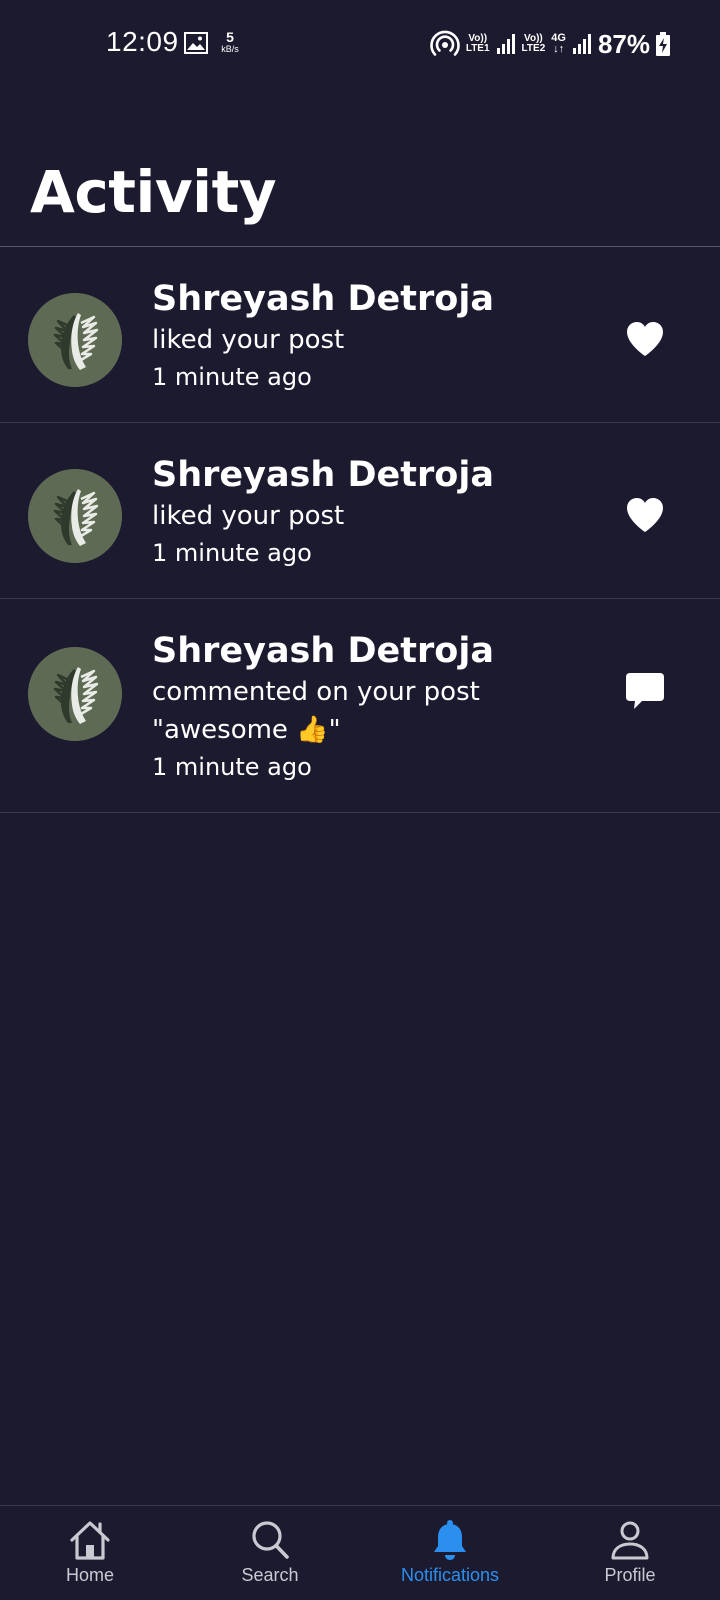  I want to click on search-icon, so click(270, 1540).